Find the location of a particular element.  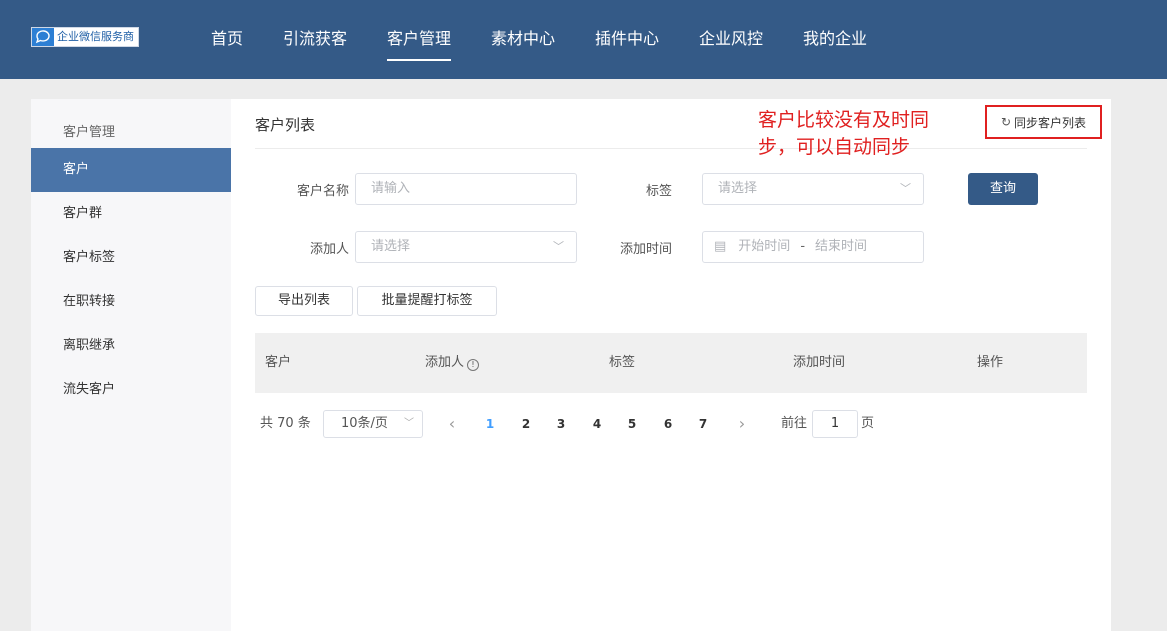

page-3: 3 is located at coordinates (561, 424).